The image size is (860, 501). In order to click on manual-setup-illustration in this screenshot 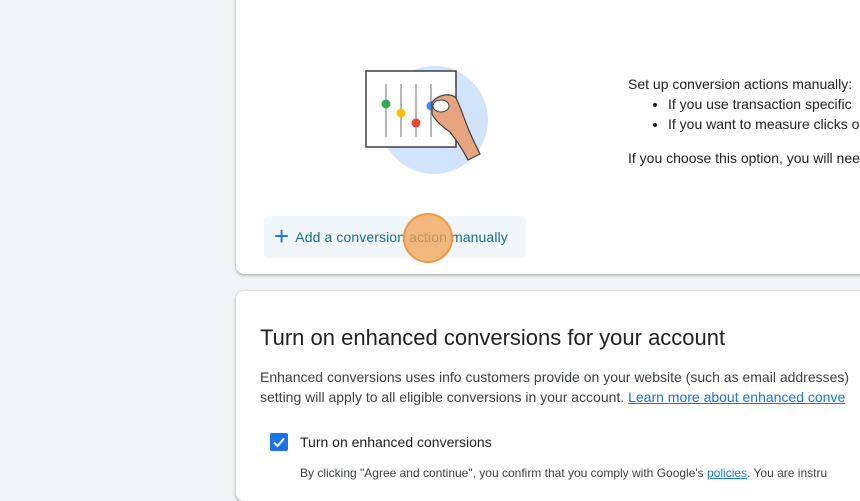, I will do `click(426, 120)`.